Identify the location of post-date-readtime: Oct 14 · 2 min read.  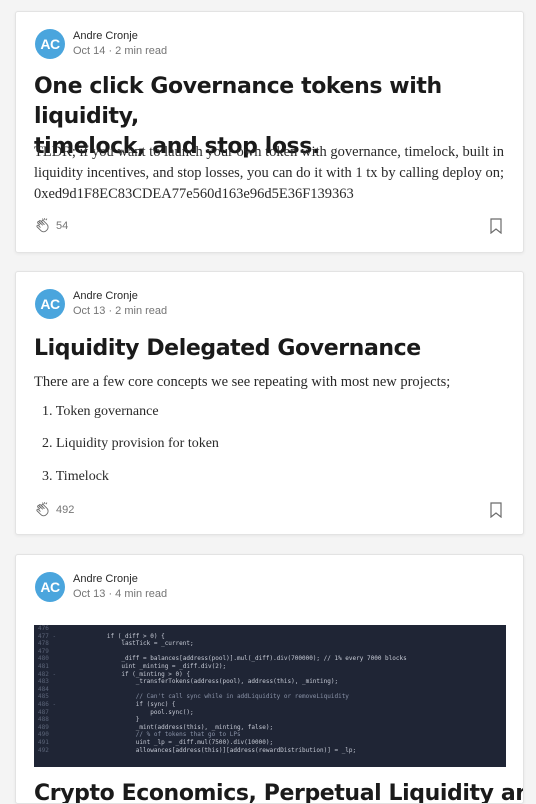
(120, 51).